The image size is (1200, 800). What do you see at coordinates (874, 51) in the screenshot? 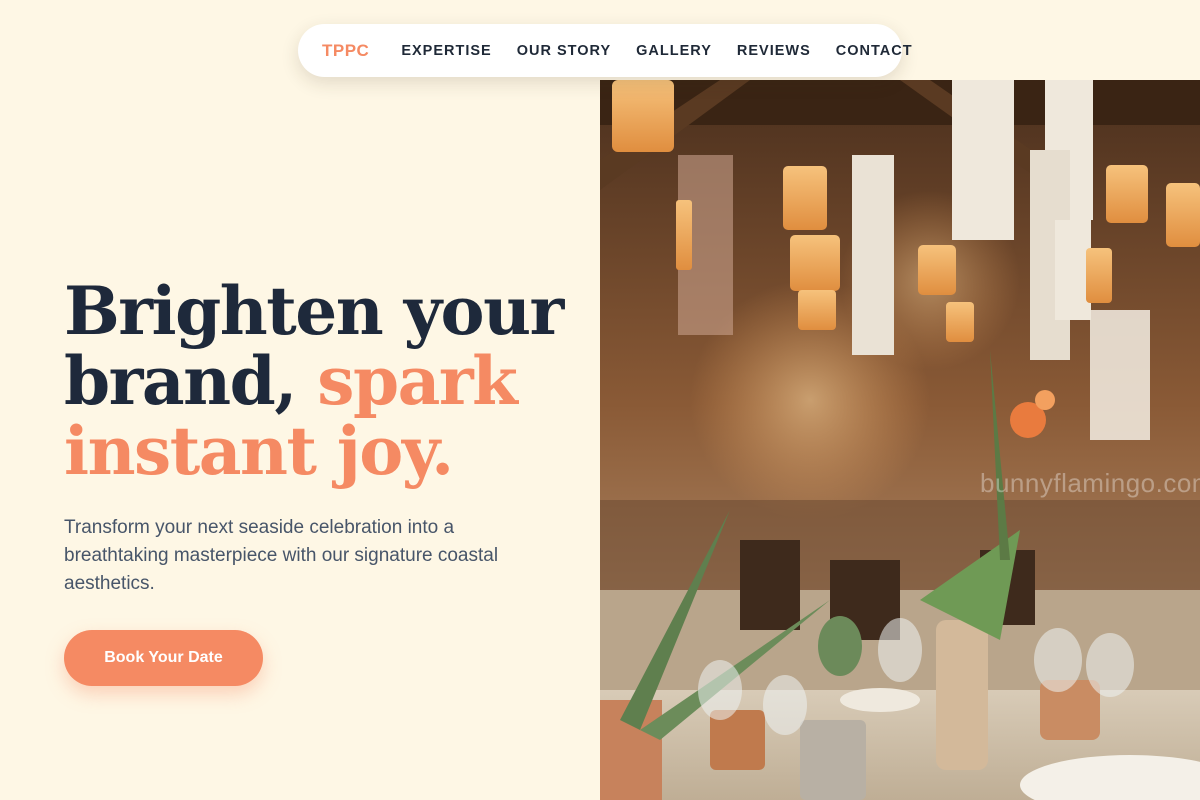
I see `nav-link-contact: CONTACT` at bounding box center [874, 51].